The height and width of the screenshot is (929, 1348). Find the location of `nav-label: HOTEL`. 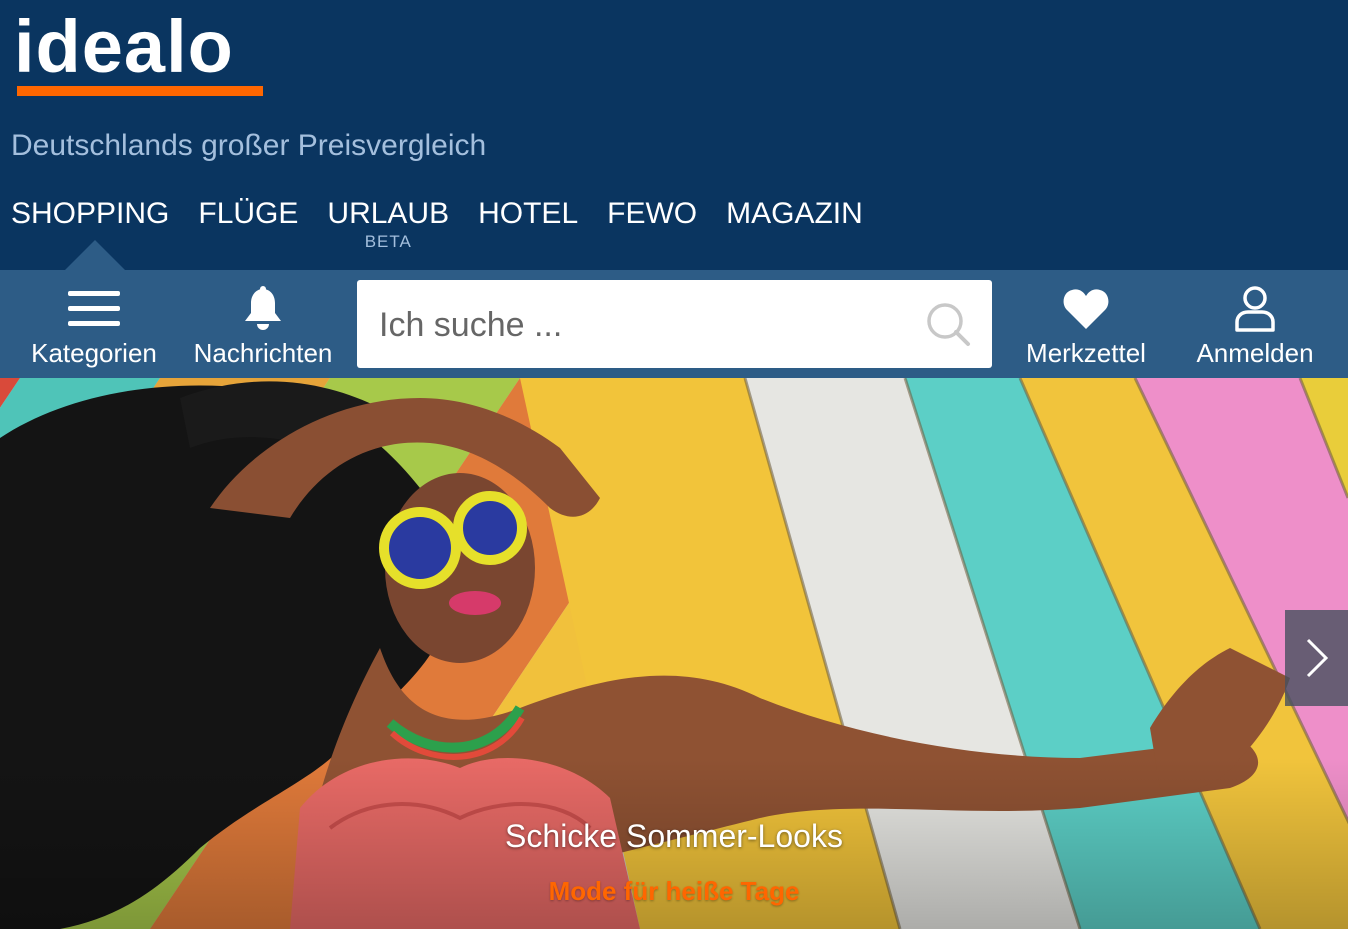

nav-label: HOTEL is located at coordinates (528, 213).